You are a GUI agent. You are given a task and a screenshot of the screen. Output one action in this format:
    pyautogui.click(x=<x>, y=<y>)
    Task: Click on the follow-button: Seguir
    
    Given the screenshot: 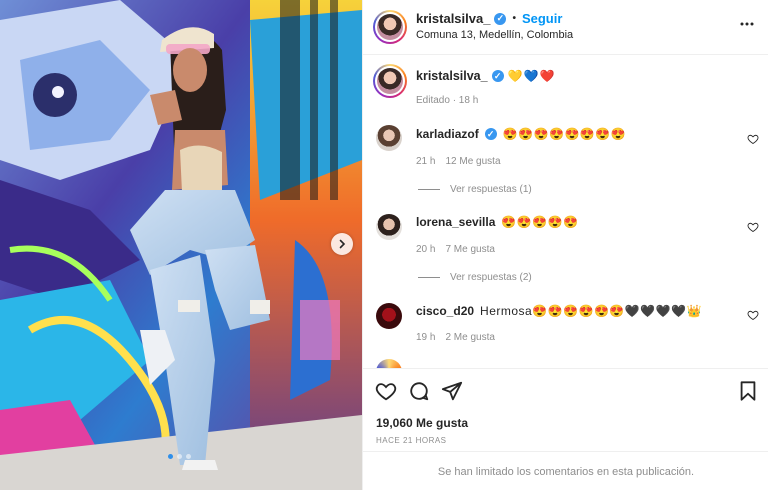 What is the action you would take?
    pyautogui.click(x=542, y=18)
    